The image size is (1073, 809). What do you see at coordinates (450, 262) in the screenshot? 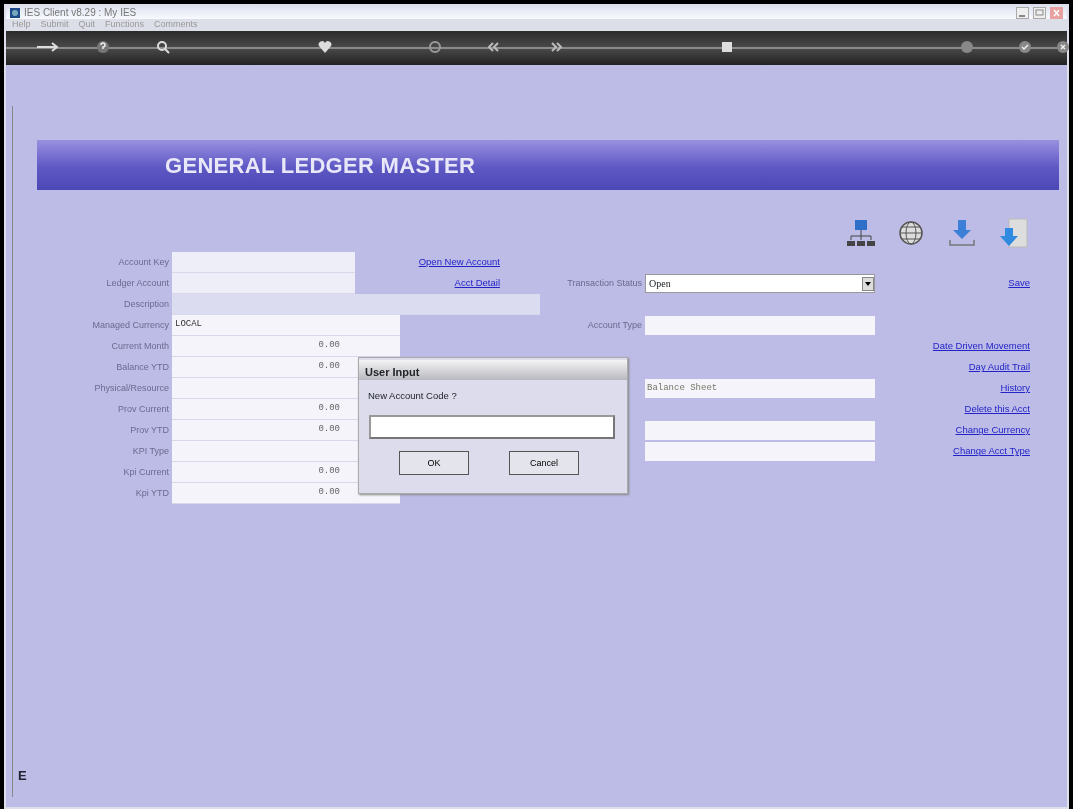
I see `link: Open New Account` at bounding box center [450, 262].